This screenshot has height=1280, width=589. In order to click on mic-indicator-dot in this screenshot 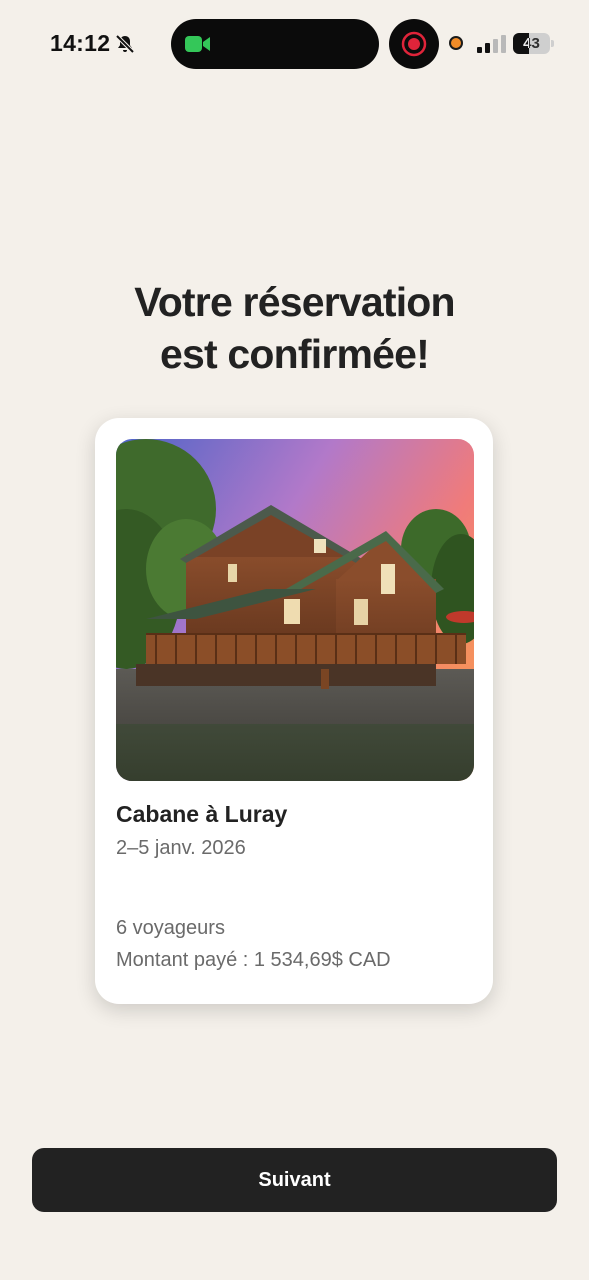, I will do `click(456, 43)`.